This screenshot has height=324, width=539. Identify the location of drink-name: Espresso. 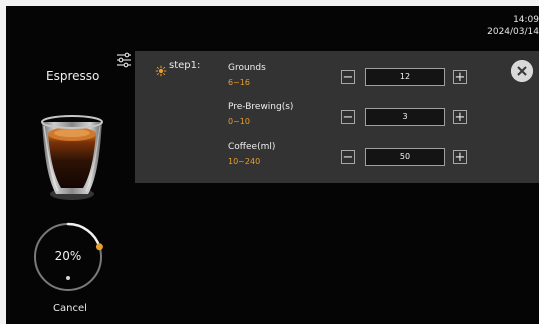
(73, 76).